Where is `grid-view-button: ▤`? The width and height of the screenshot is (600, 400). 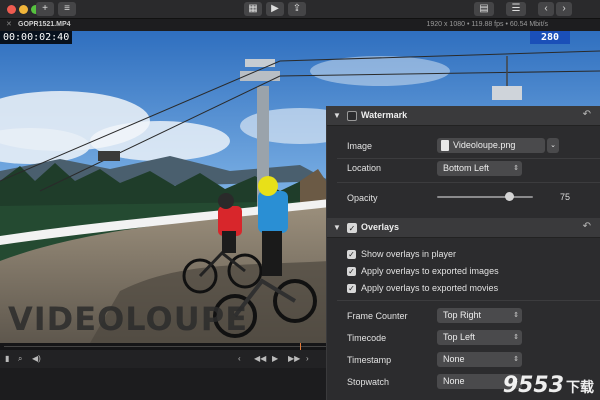
grid-view-button: ▤ is located at coordinates (484, 9).